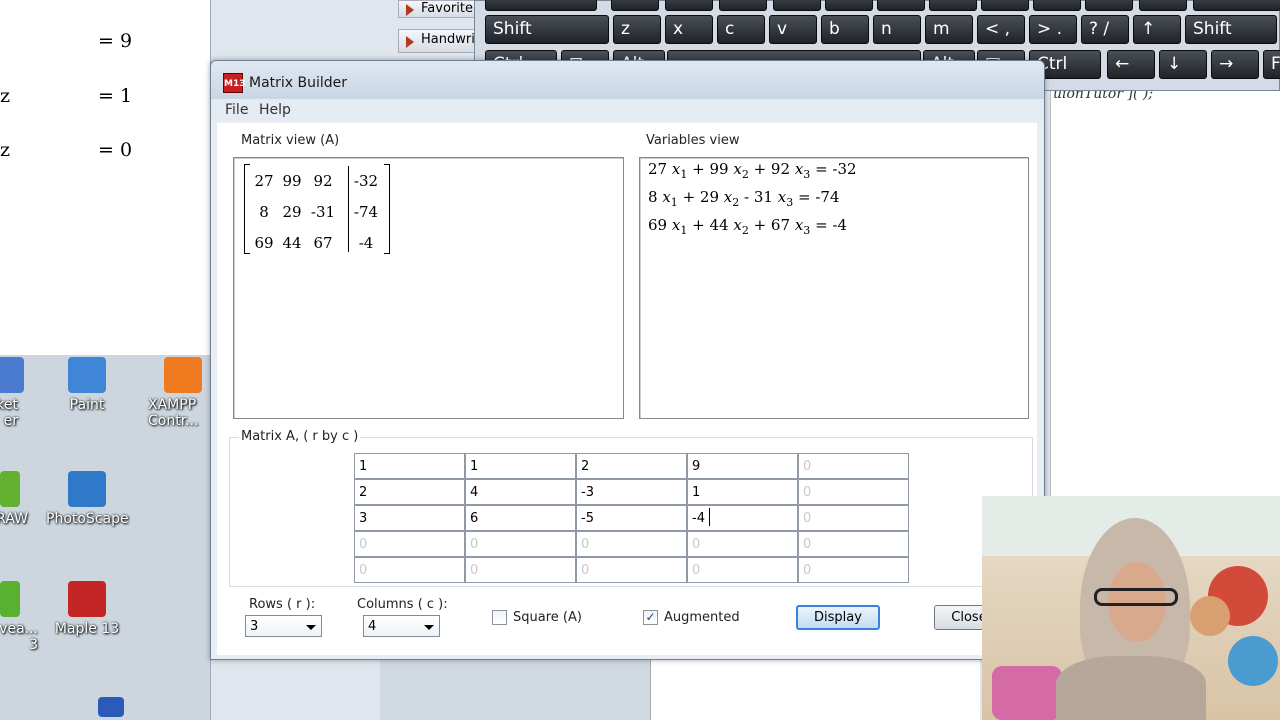  Describe the element at coordinates (409, 492) in the screenshot. I see `grid-cell-r2c1: 2` at that location.